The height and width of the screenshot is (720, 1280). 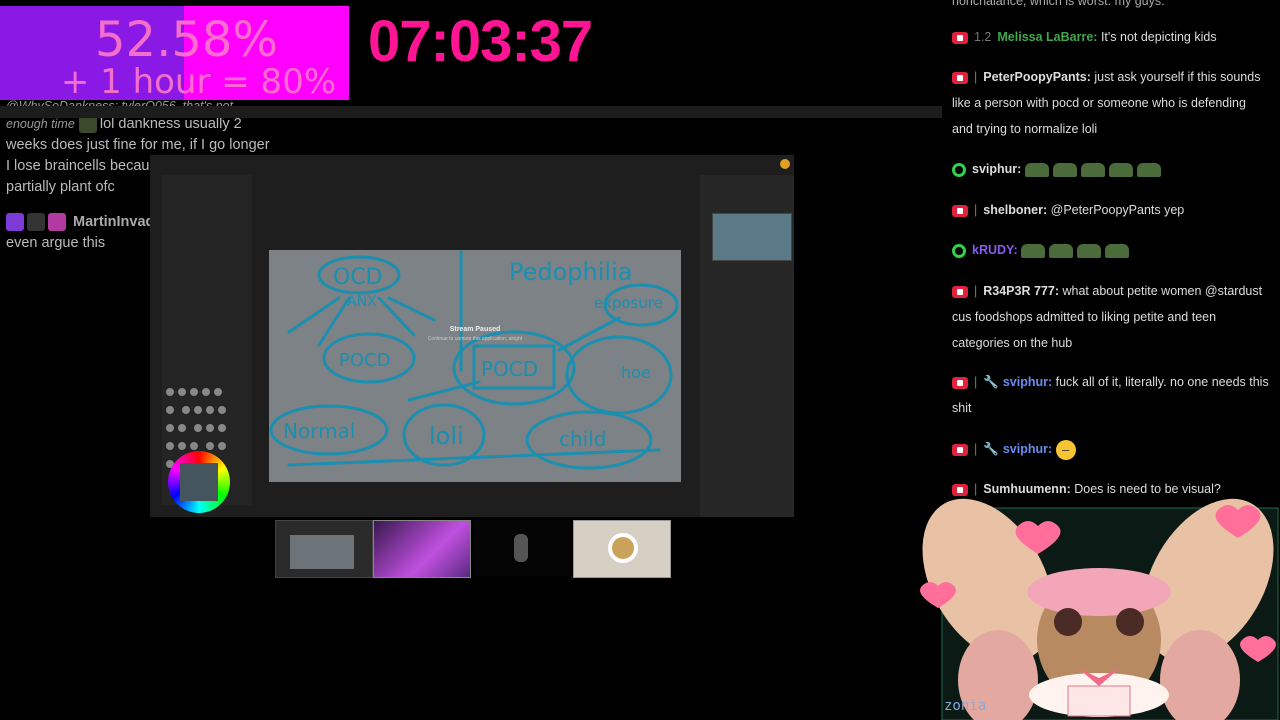 What do you see at coordinates (1117, 210) in the screenshot?
I see `message-text: @PeterPoopyPants yep` at bounding box center [1117, 210].